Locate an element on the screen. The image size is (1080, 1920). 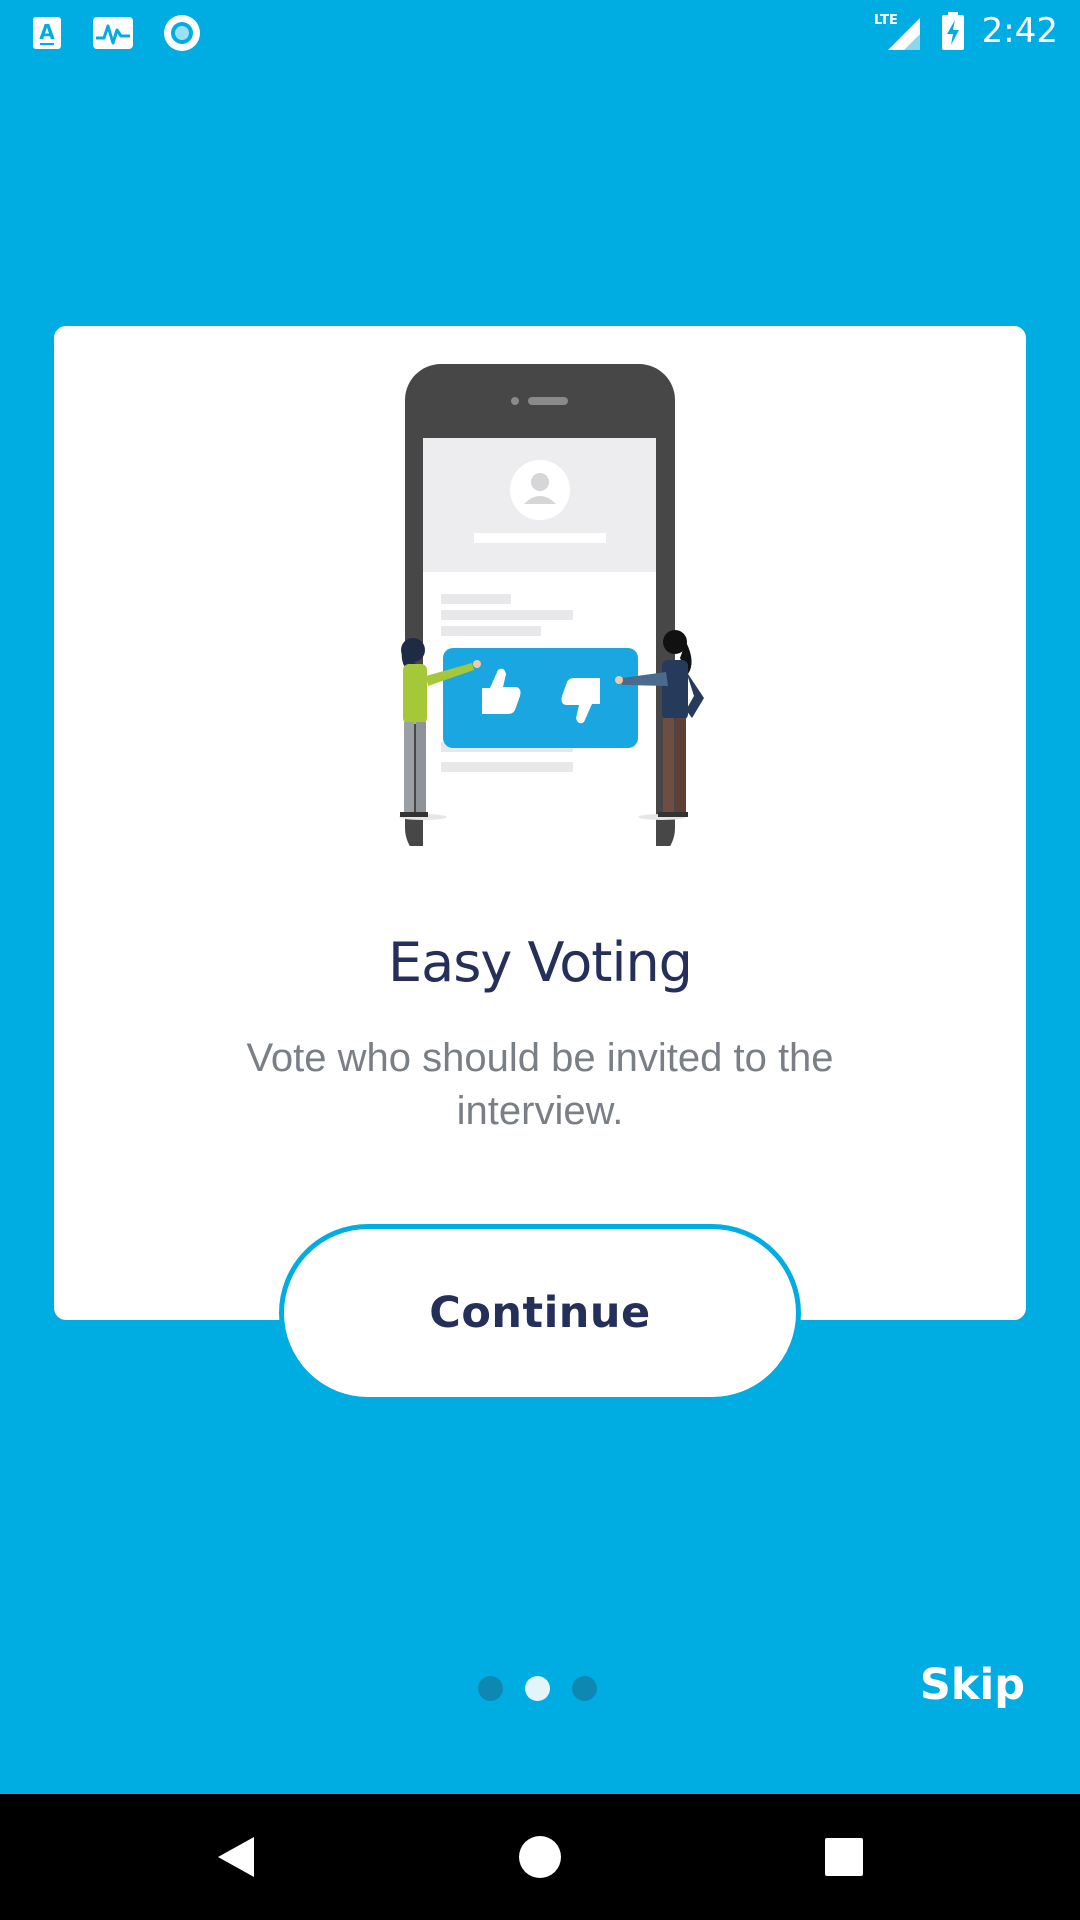
battery-charging-icon is located at coordinates (952, 31).